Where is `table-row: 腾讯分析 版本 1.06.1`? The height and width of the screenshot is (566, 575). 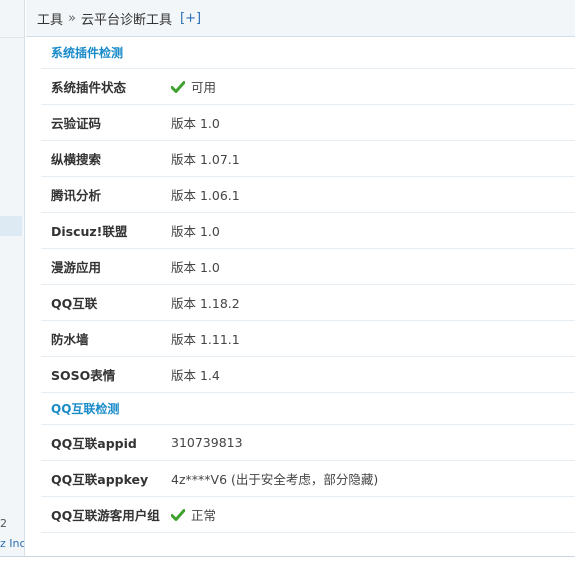 table-row: 腾讯分析 版本 1.06.1 is located at coordinates (308, 195).